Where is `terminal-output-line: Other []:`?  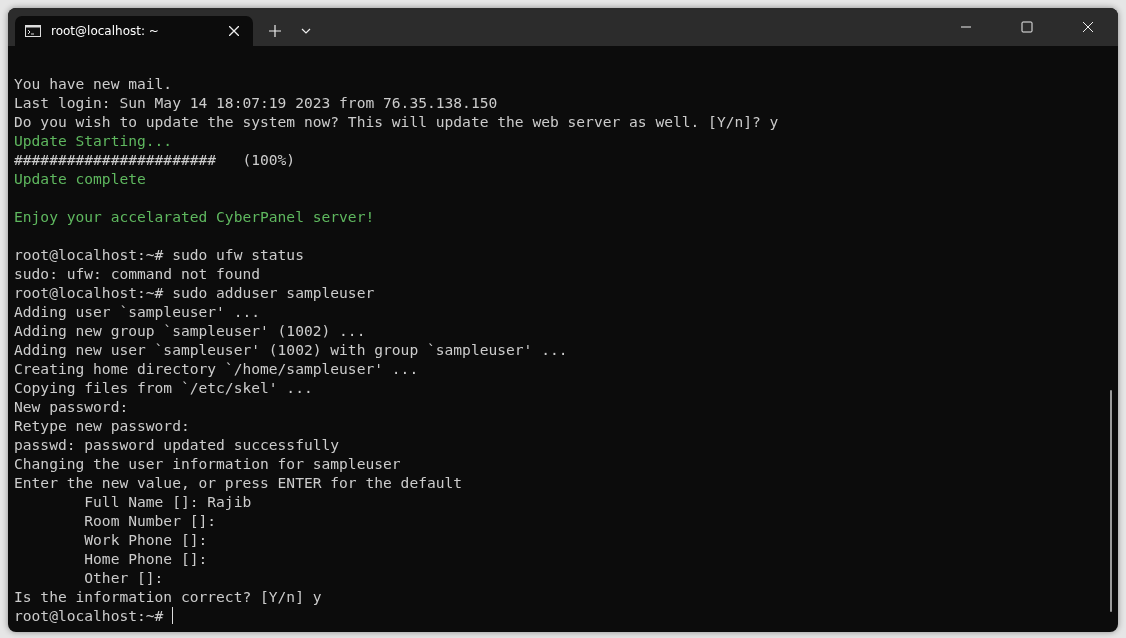
terminal-output-line: Other []: is located at coordinates (123, 577).